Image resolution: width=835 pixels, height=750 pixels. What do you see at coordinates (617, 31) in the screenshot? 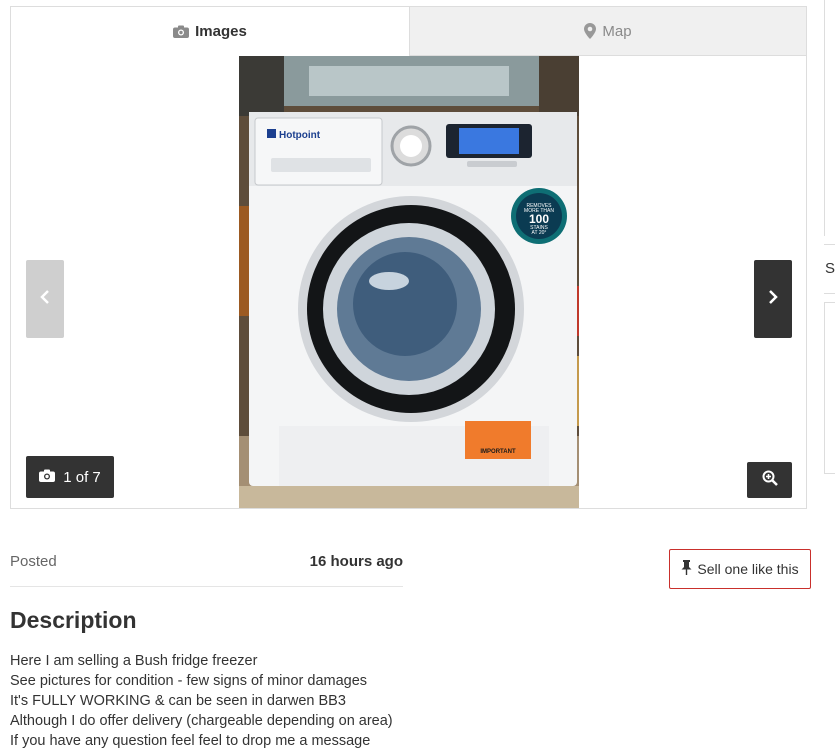
I see `tab-map-label: Map` at bounding box center [617, 31].